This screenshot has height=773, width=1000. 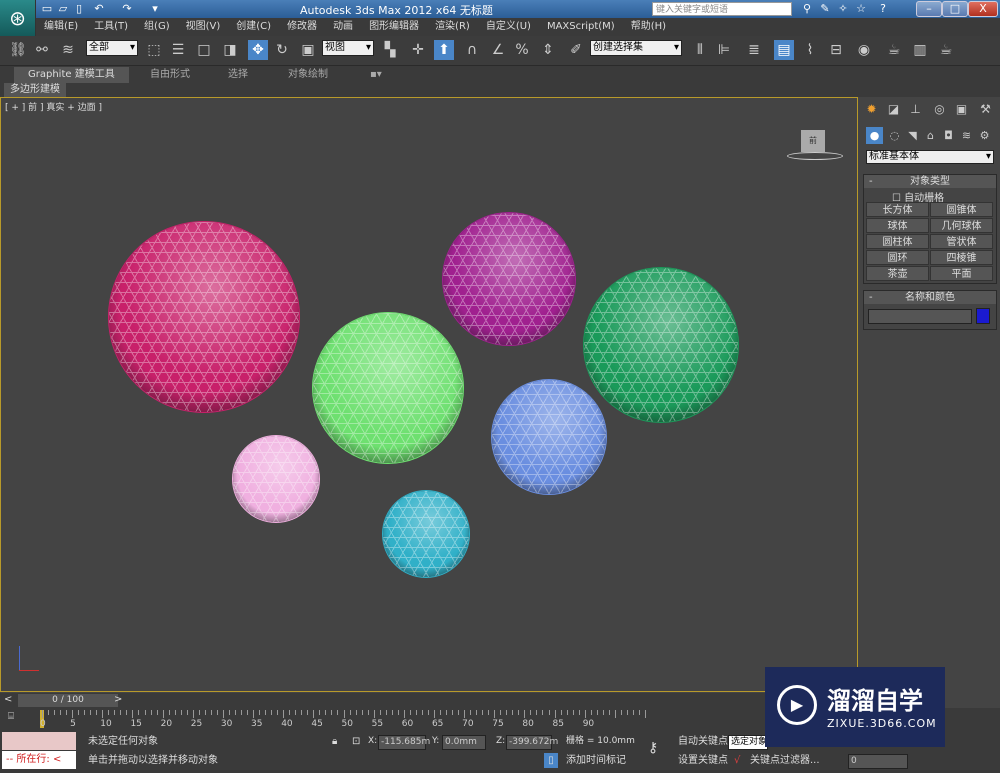 What do you see at coordinates (302, 27) in the screenshot?
I see `menu-modifiers: 修改器` at bounding box center [302, 27].